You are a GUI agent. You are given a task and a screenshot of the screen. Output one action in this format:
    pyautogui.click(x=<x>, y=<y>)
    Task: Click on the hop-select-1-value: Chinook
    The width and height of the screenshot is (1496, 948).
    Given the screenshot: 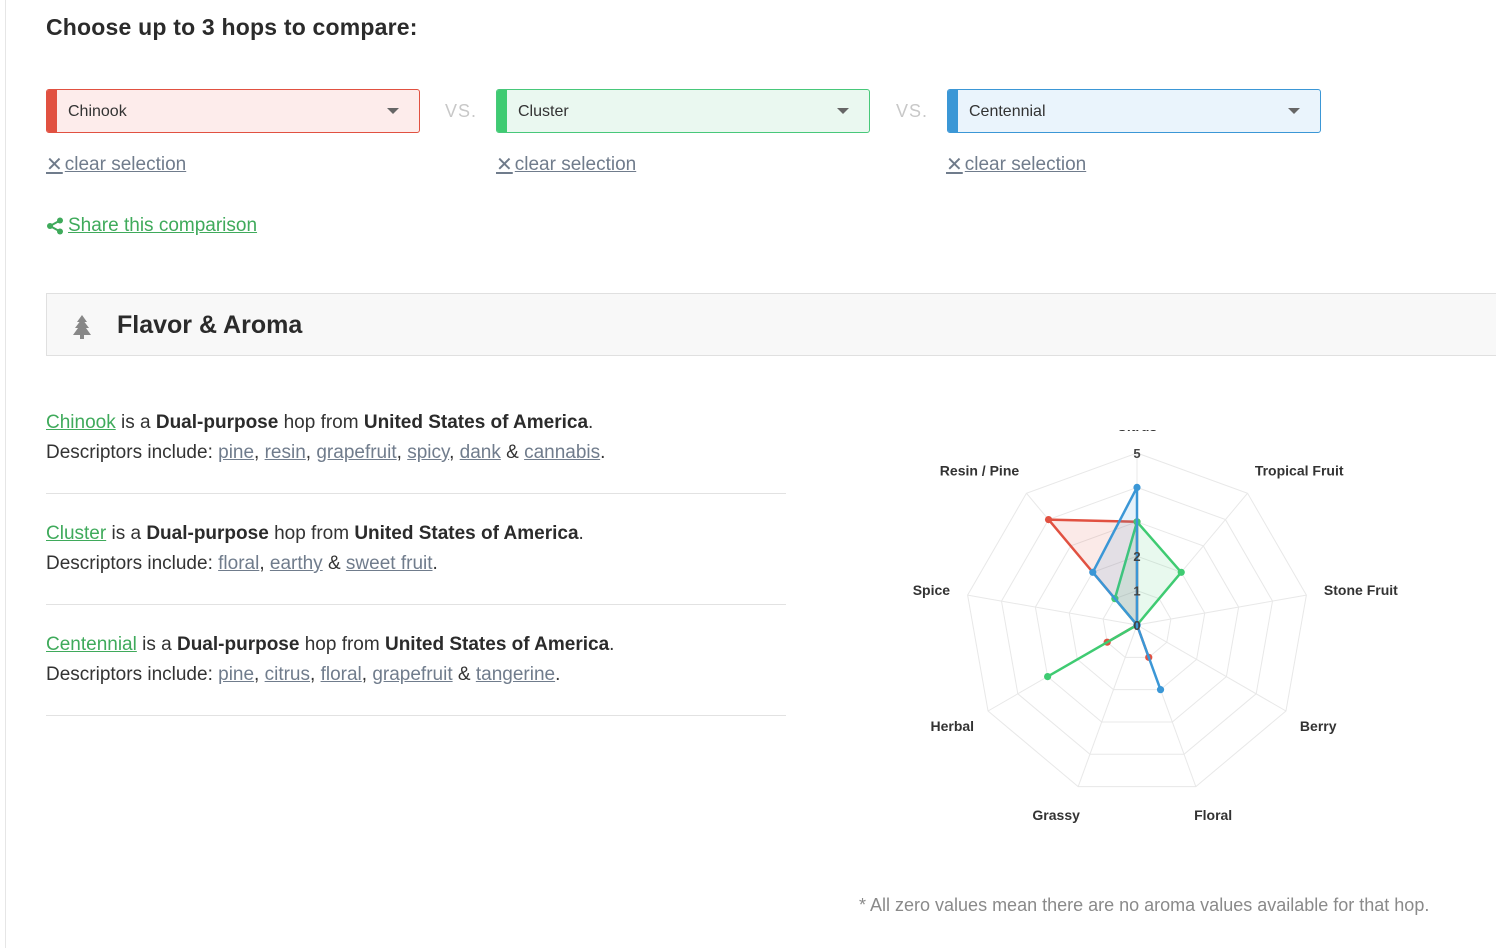 What is the action you would take?
    pyautogui.click(x=97, y=111)
    